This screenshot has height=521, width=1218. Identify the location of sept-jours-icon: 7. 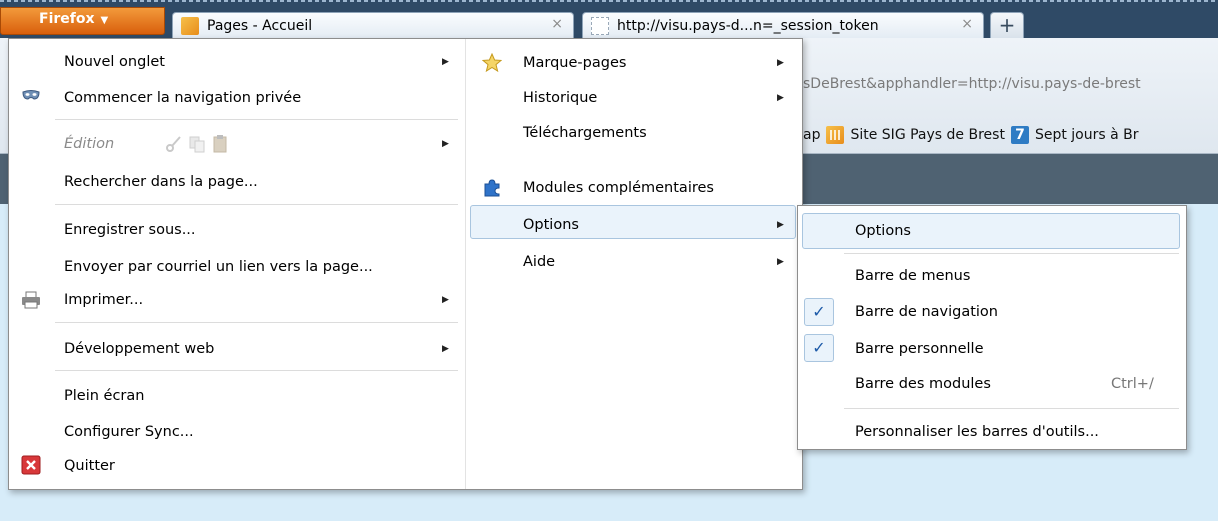
(1019, 135).